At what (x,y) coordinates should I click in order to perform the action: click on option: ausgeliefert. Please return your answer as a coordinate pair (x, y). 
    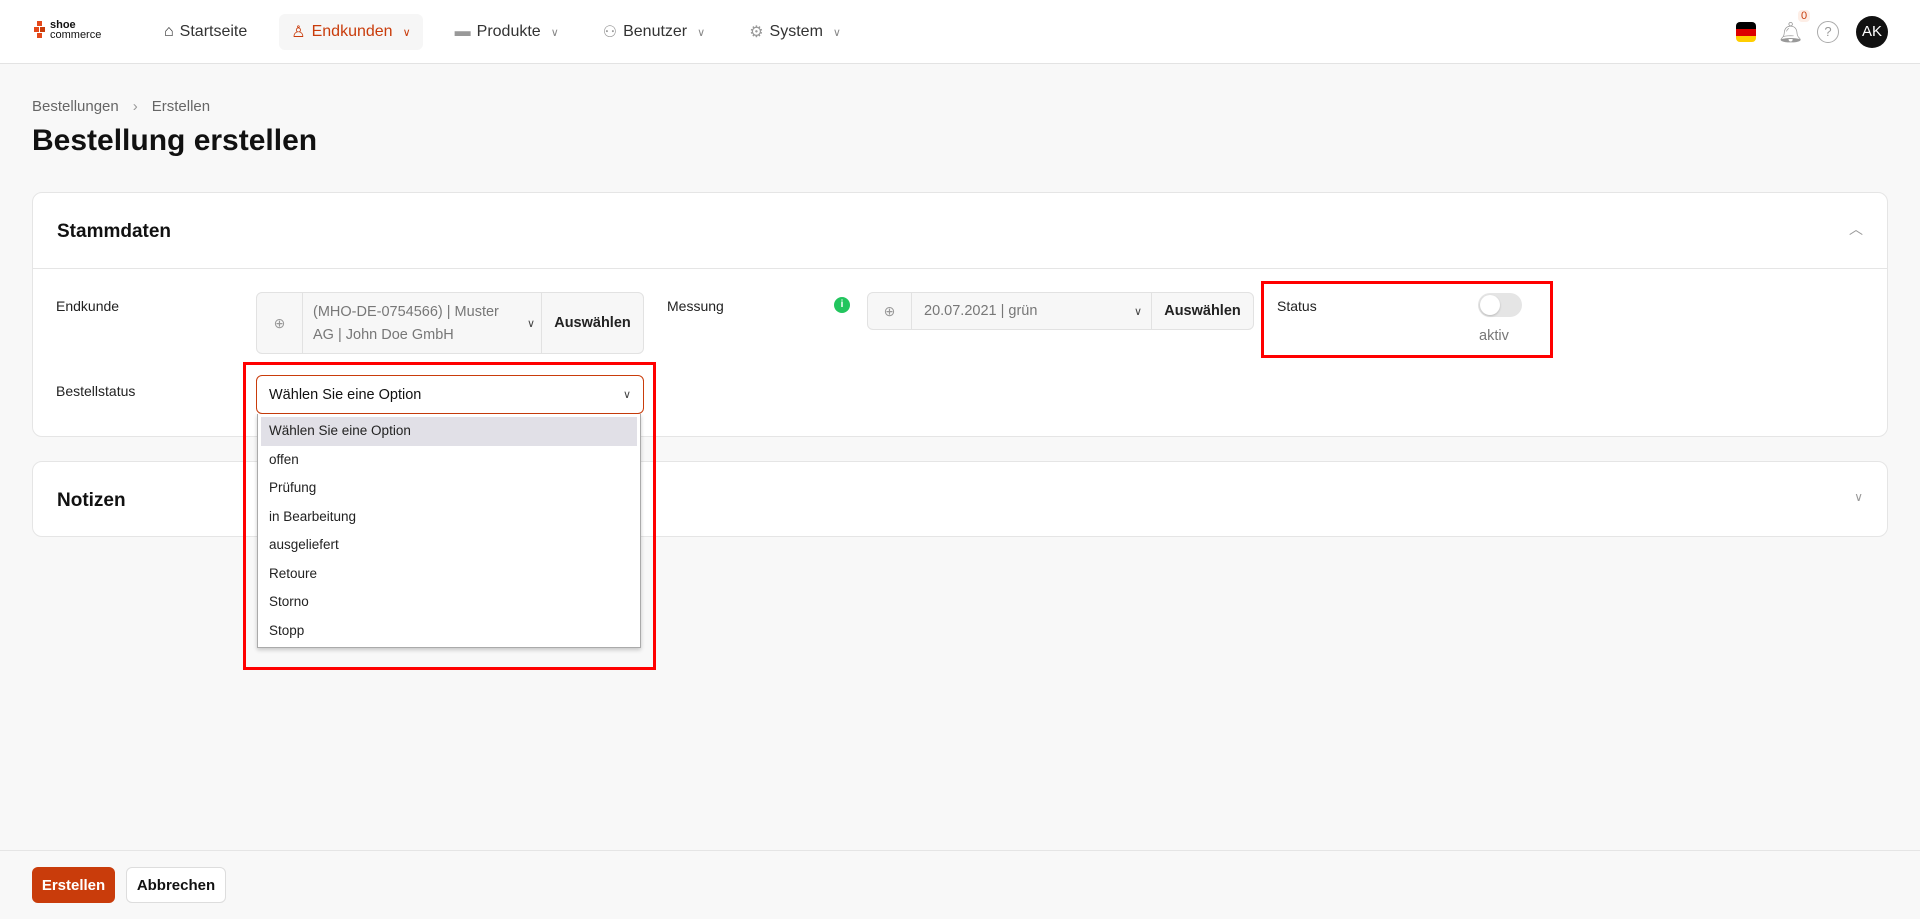
    Looking at the image, I should click on (449, 545).